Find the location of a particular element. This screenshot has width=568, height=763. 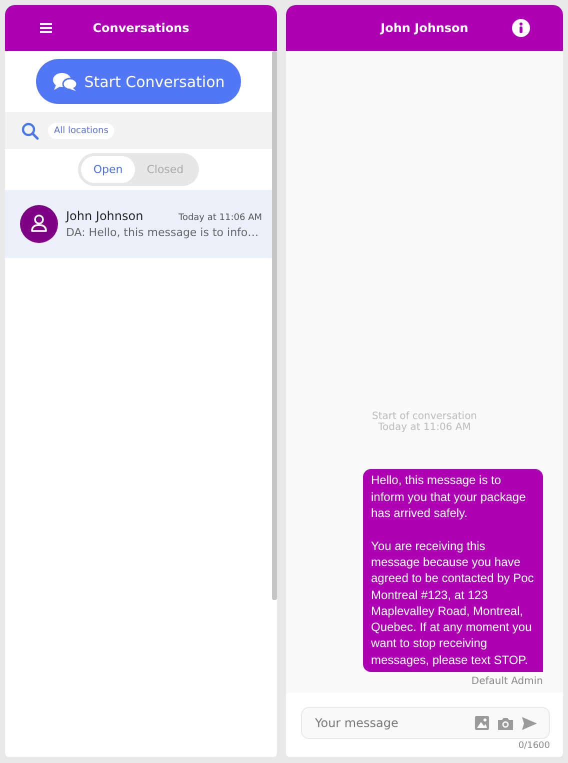

chat-bubbles-icon is located at coordinates (65, 82).